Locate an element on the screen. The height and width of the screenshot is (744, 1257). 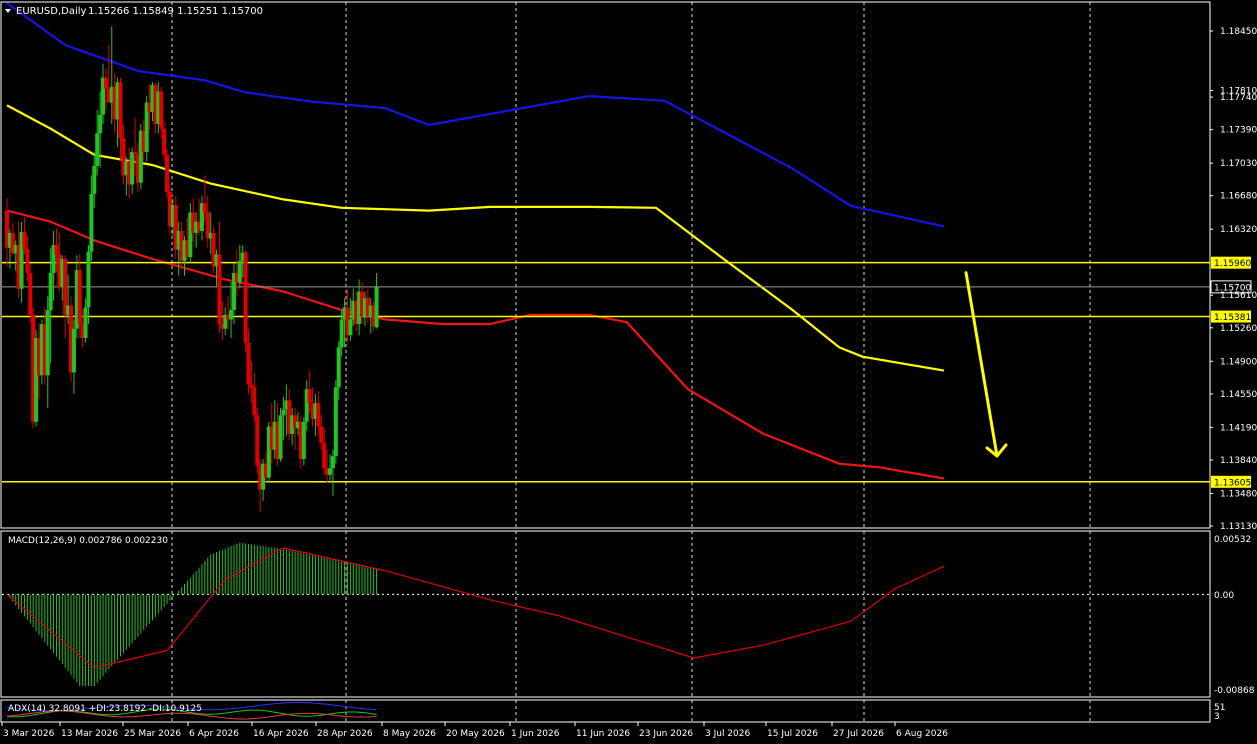
y-tick-label: 1.17390 is located at coordinates (1238, 131).